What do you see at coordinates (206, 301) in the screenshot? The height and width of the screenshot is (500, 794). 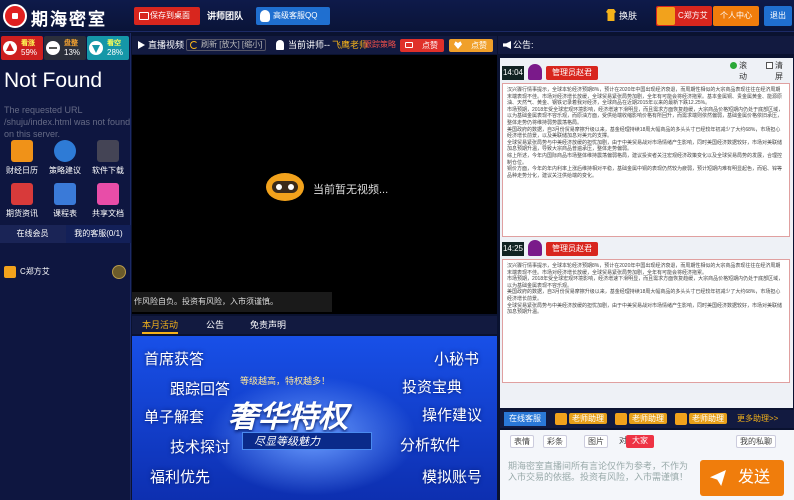 I see `risk-ticker: 作风险自负。投资有风险，入市须谨慎。` at bounding box center [206, 301].